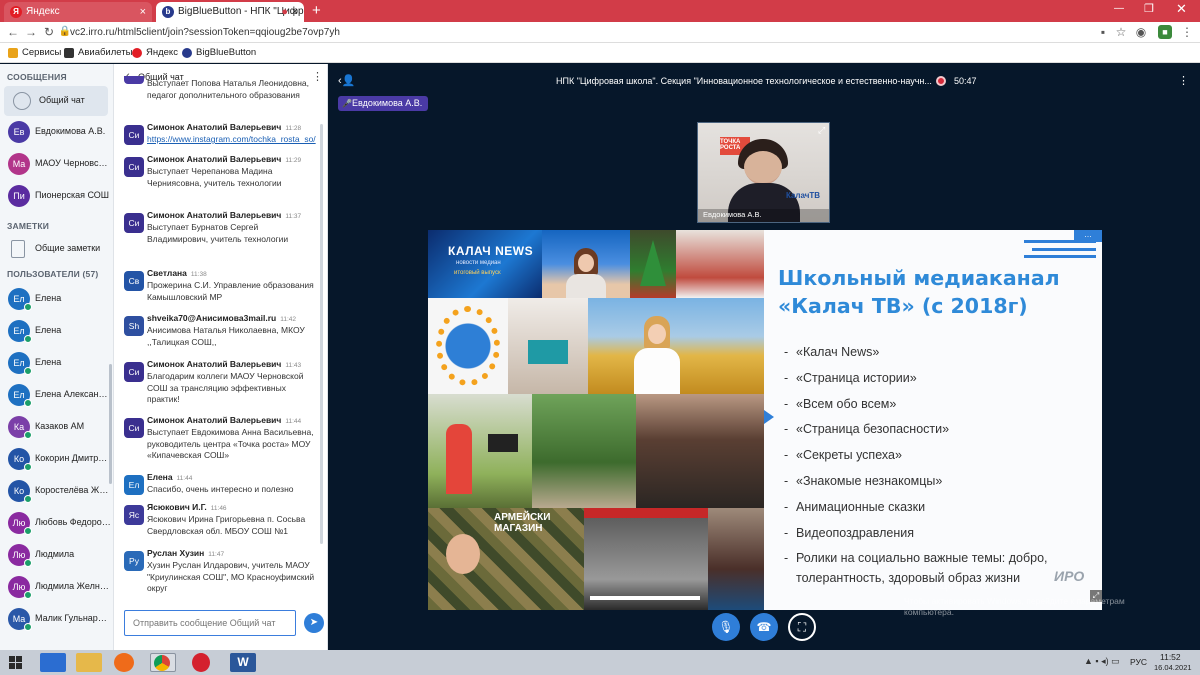  Describe the element at coordinates (56, 101) in the screenshot. I see `public-chat-item: Общий чат` at that location.